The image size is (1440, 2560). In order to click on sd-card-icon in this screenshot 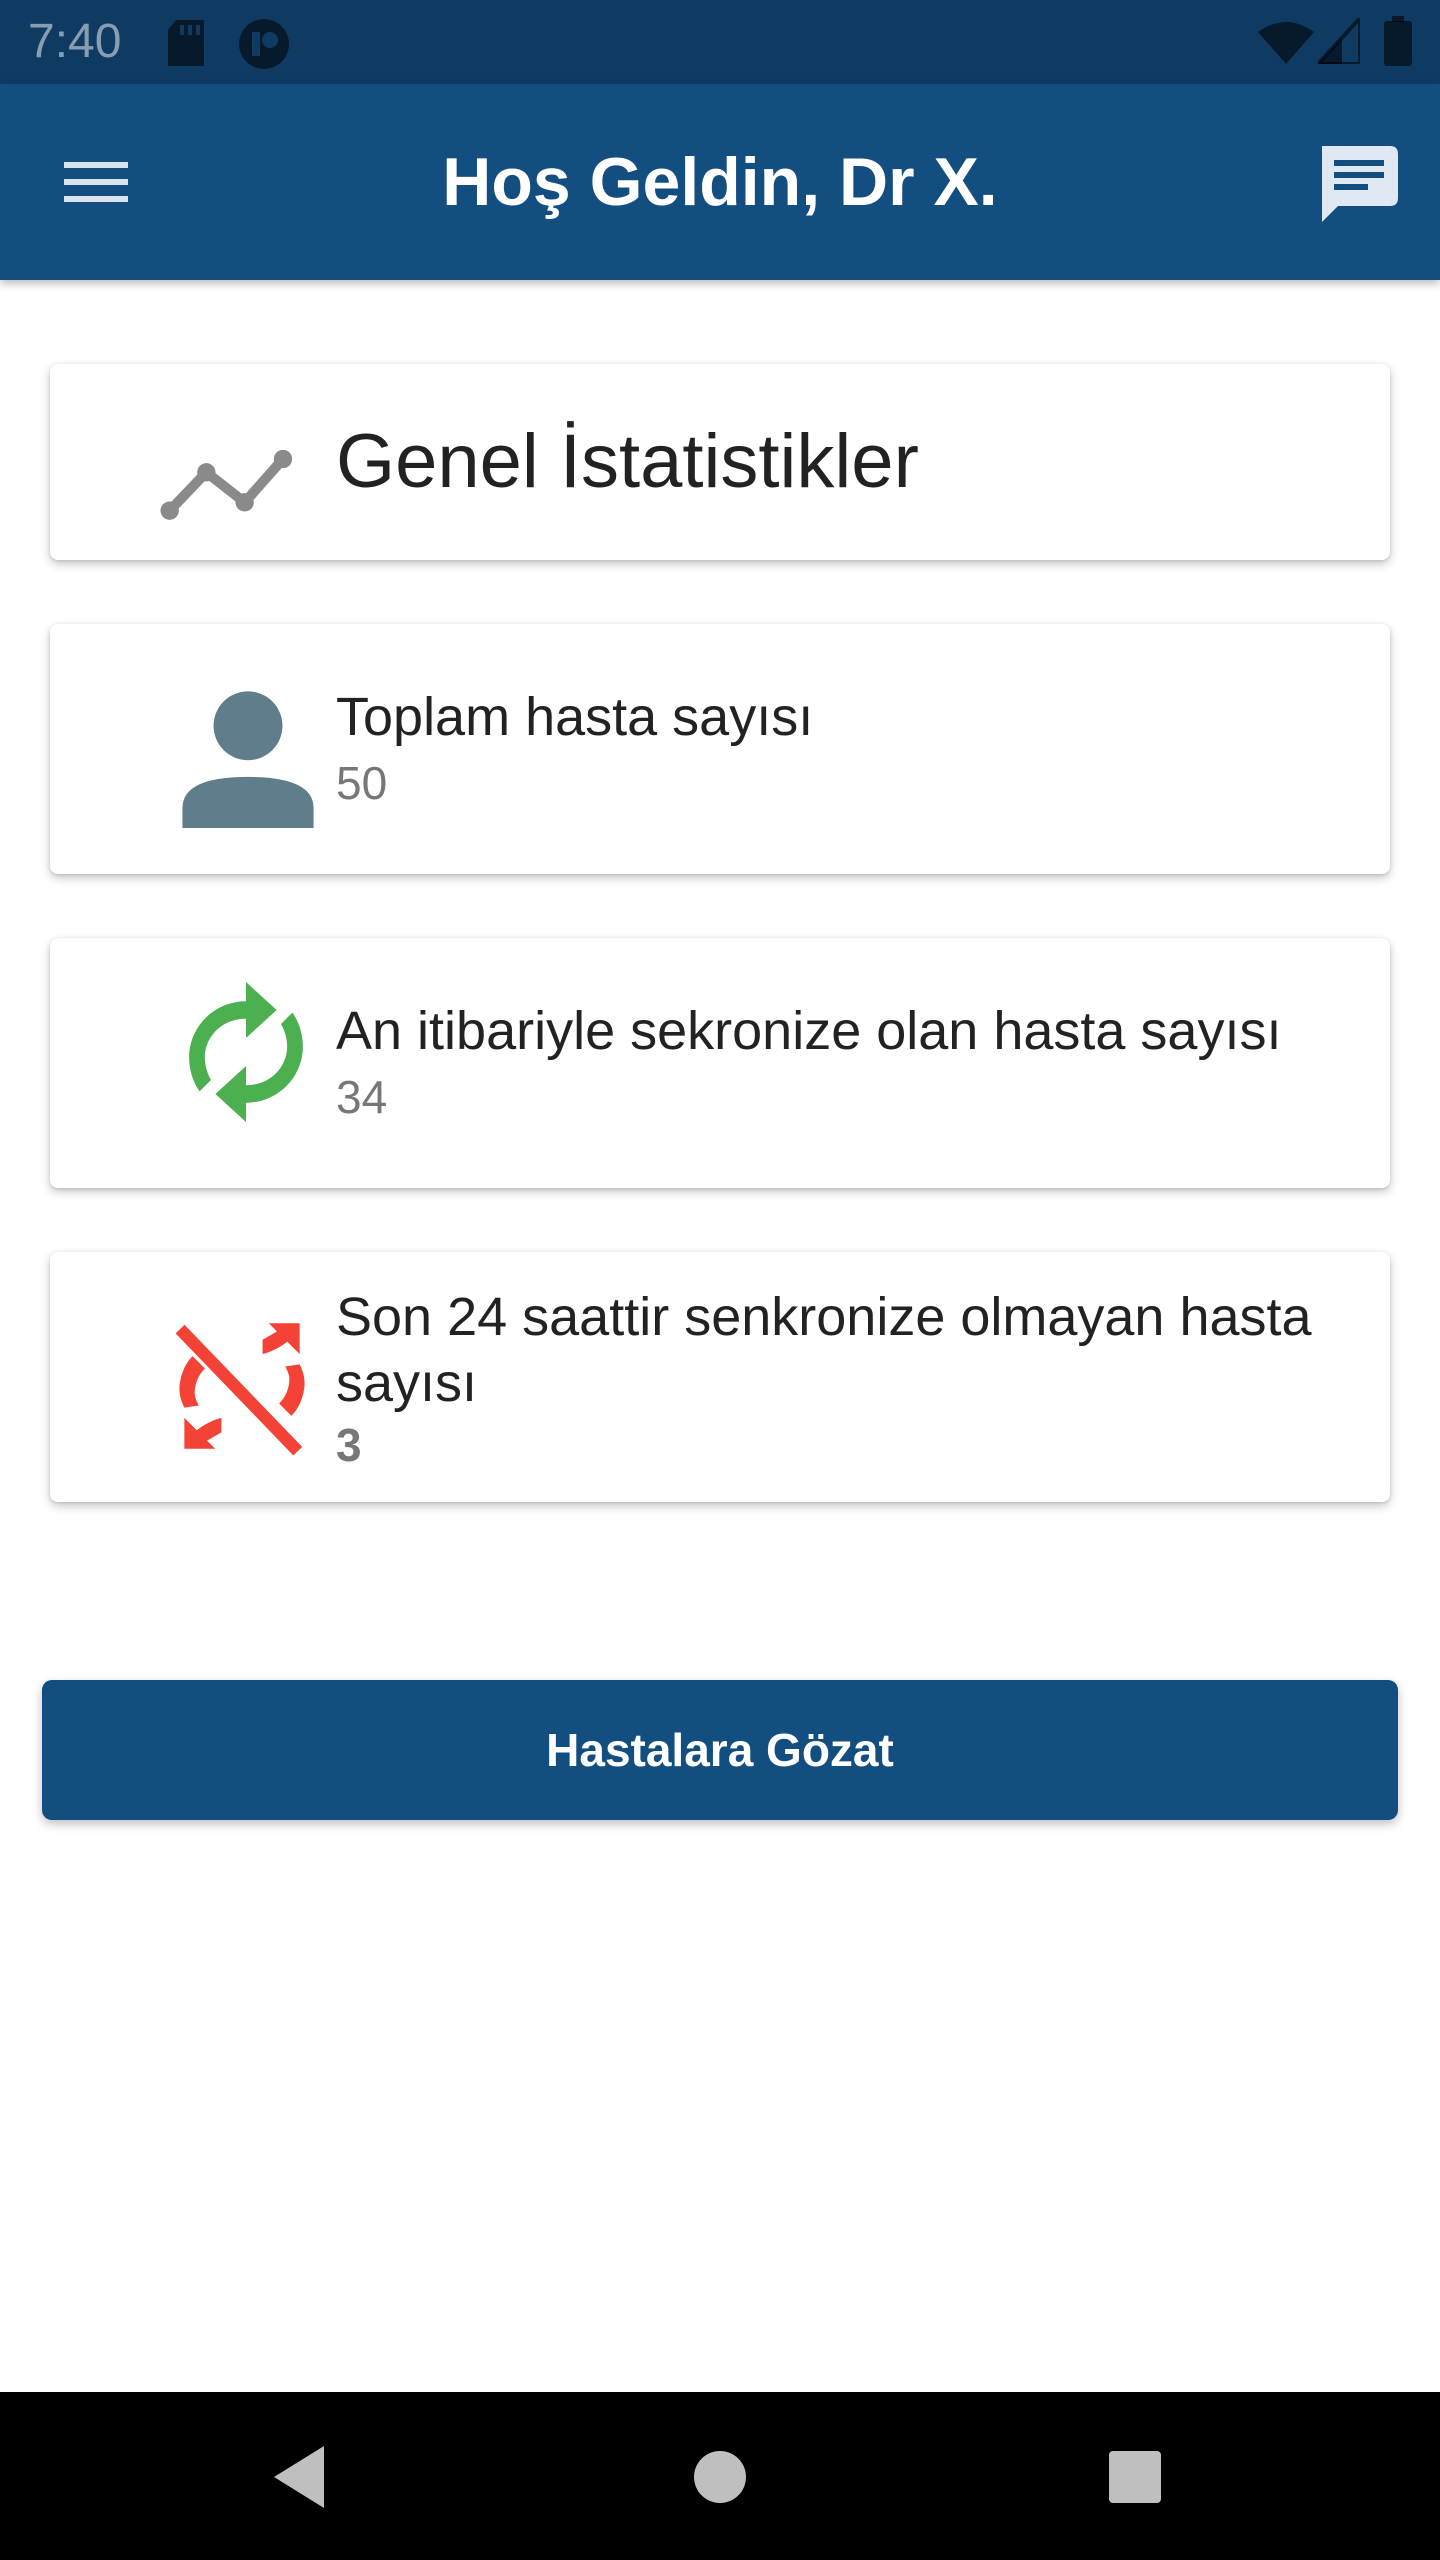, I will do `click(186, 43)`.